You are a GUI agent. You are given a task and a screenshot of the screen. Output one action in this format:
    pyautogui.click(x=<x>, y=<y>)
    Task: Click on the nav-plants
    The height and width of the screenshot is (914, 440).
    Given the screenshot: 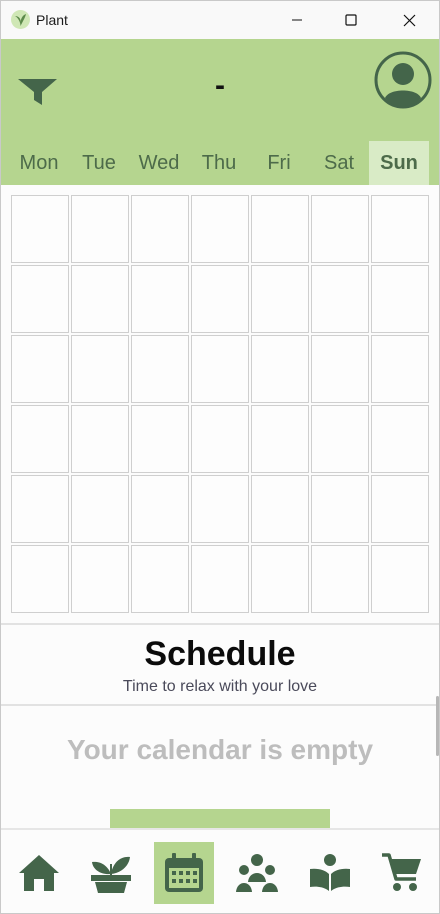 What is the action you would take?
    pyautogui.click(x=111, y=873)
    